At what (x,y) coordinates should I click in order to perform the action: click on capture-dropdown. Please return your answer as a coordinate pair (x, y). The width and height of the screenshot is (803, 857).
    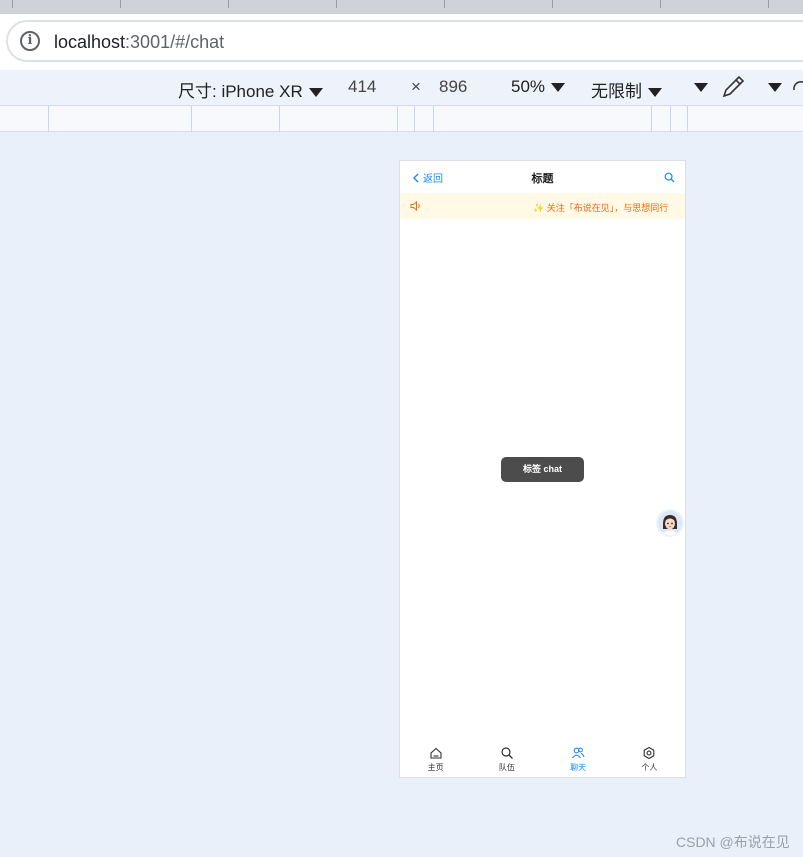
    Looking at the image, I should click on (772, 87).